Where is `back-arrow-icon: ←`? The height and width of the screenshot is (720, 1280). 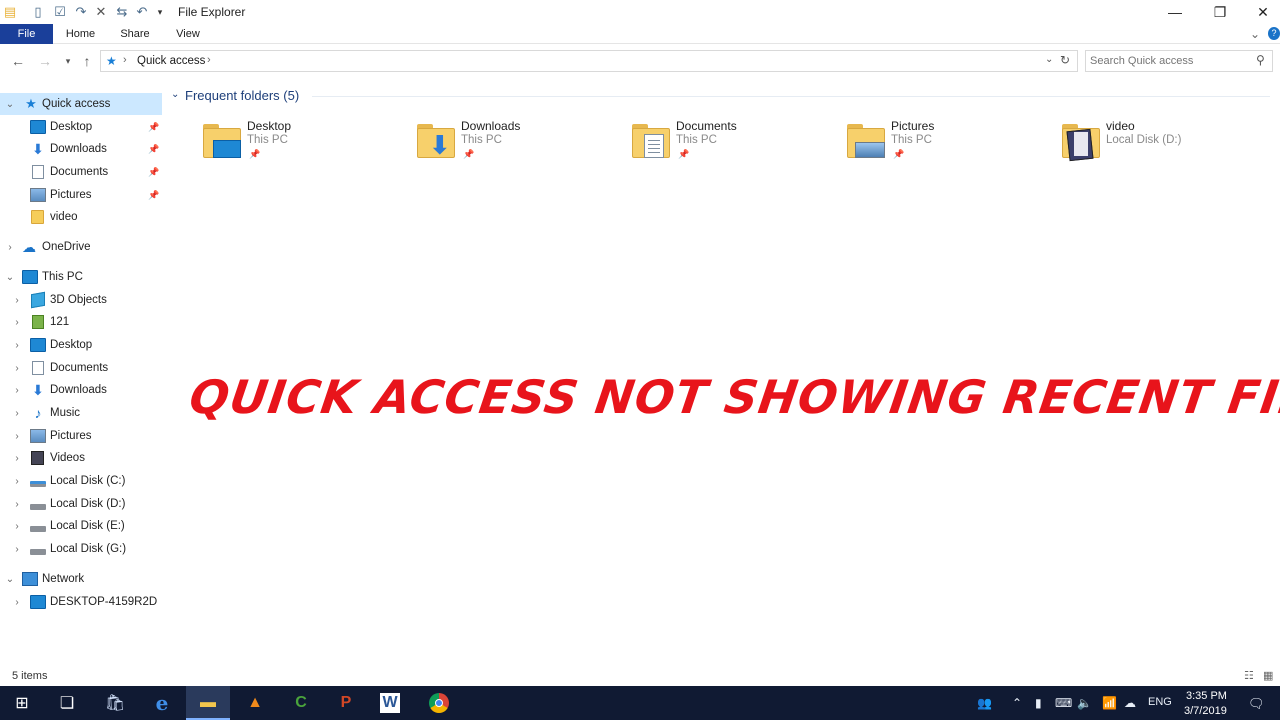 back-arrow-icon: ← is located at coordinates (18, 61).